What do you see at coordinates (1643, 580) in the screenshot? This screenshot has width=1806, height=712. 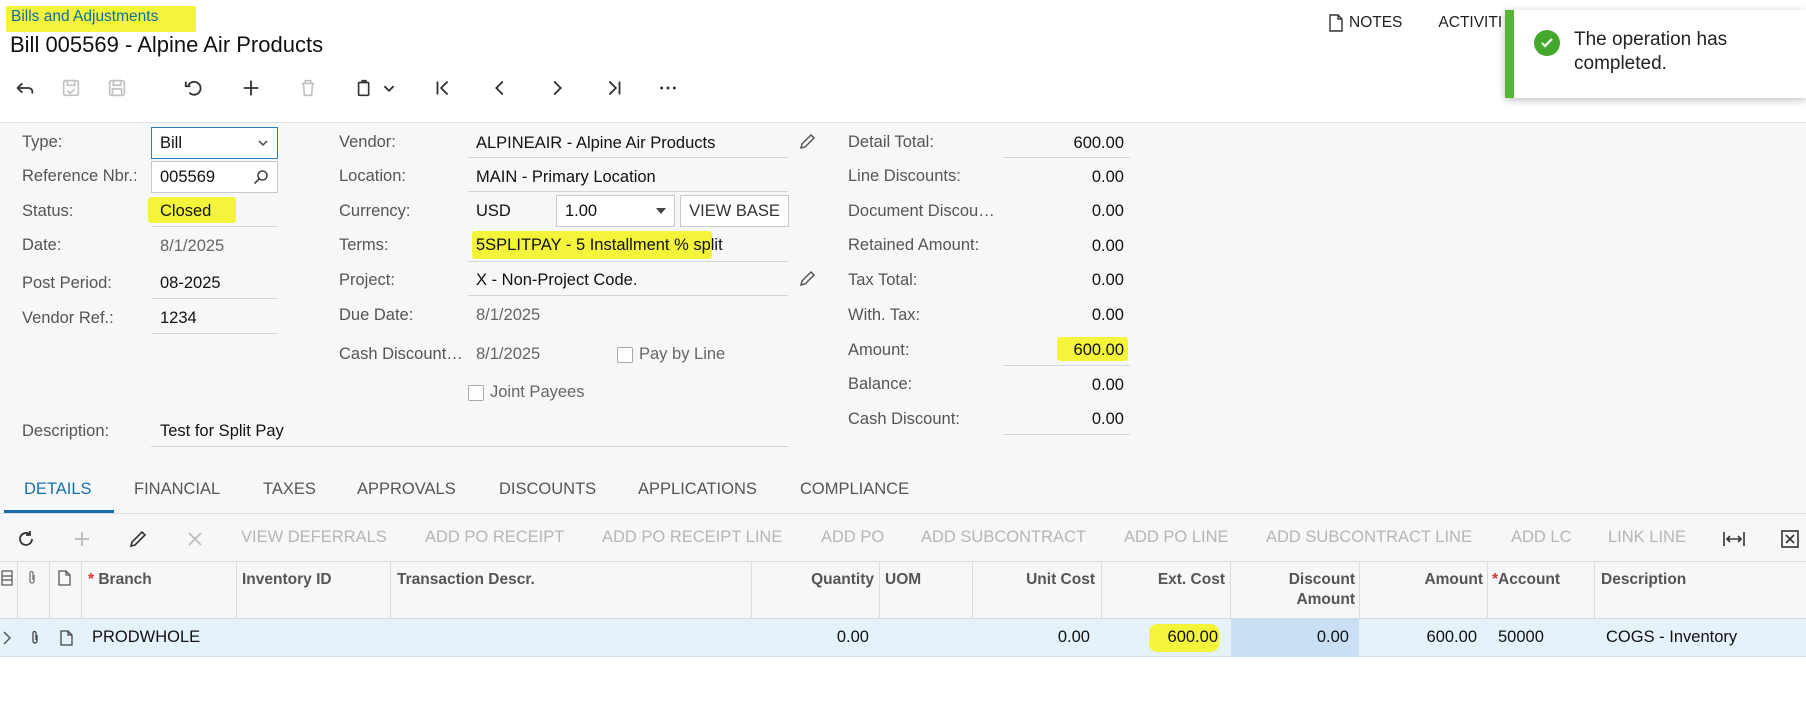 I see `column-header-description: Description` at bounding box center [1643, 580].